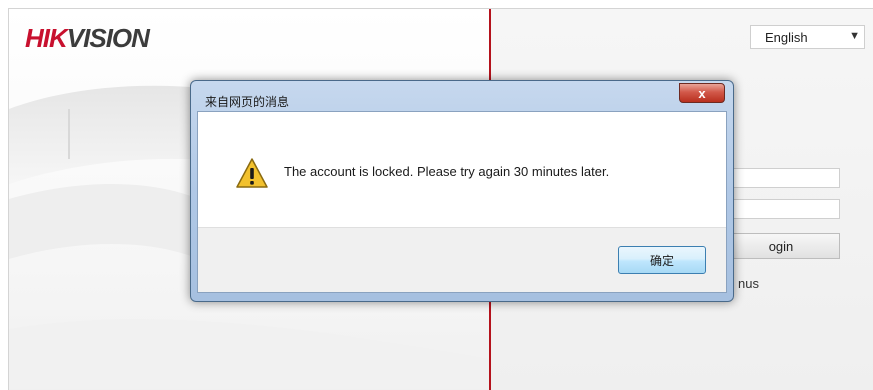 Image resolution: width=873 pixels, height=390 pixels. What do you see at coordinates (780, 209) in the screenshot?
I see `password-input` at bounding box center [780, 209].